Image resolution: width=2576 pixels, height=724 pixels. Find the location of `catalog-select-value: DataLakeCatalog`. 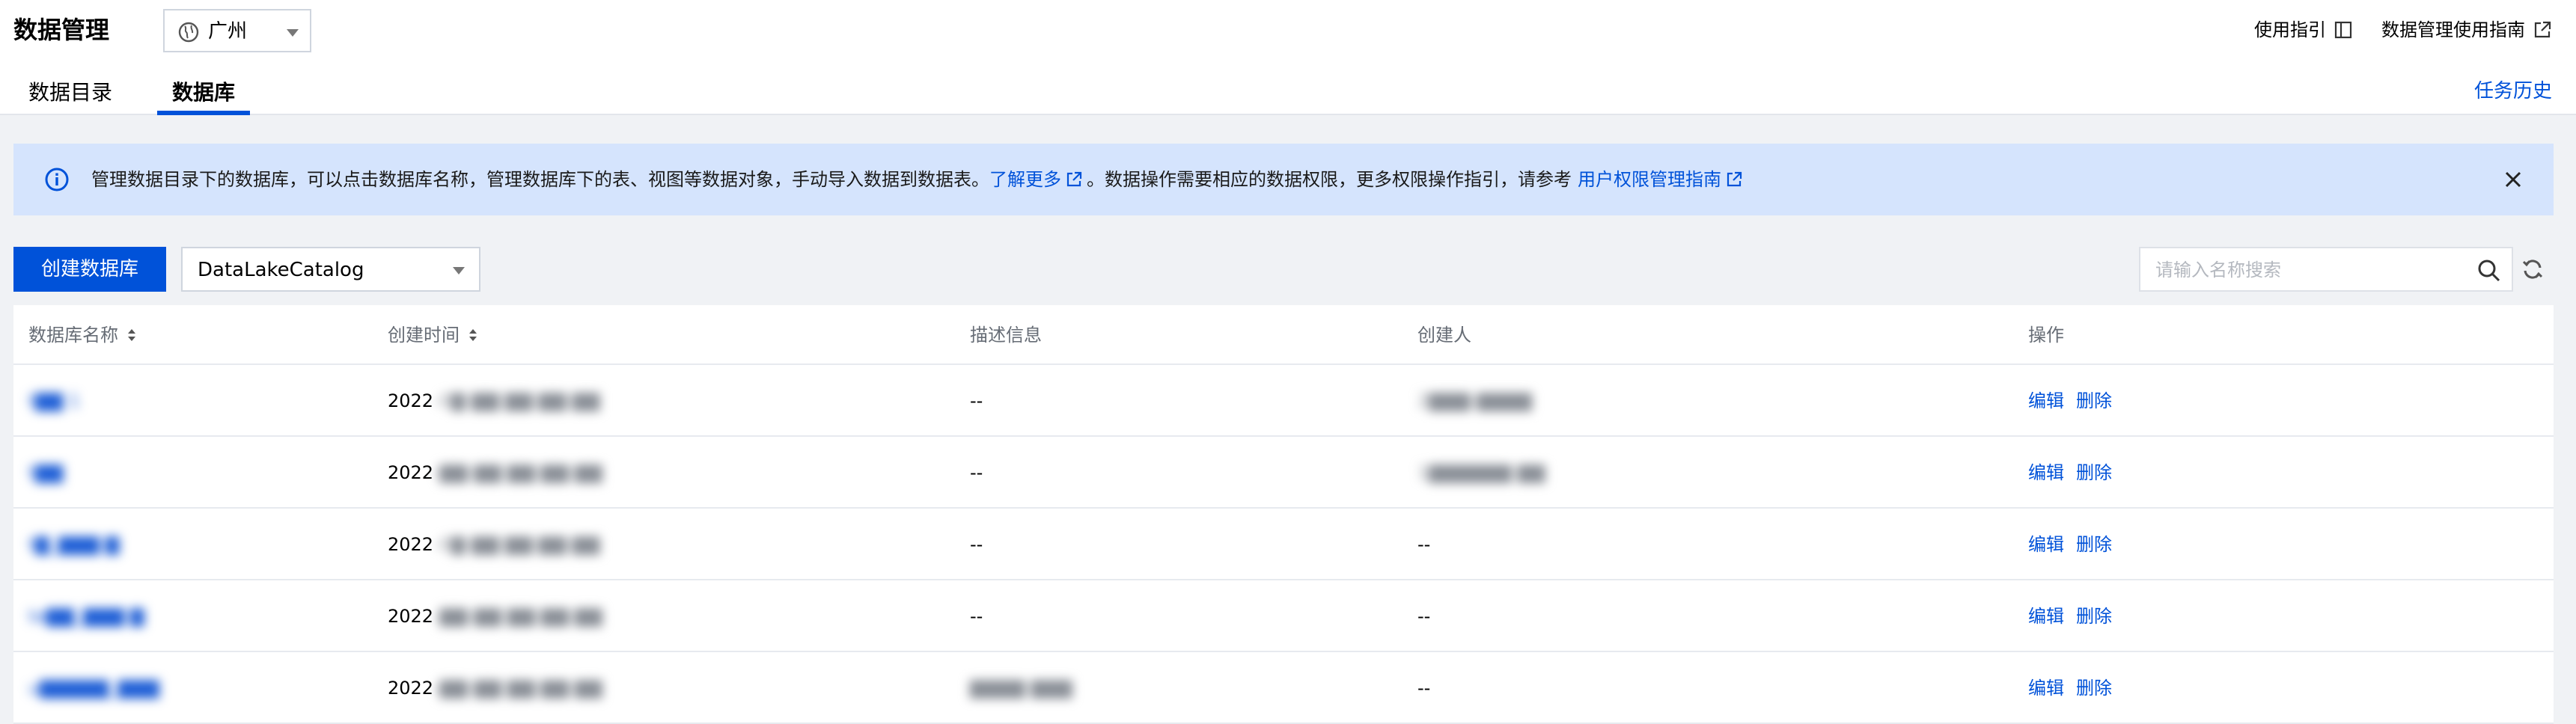

catalog-select-value: DataLakeCatalog is located at coordinates (281, 270).